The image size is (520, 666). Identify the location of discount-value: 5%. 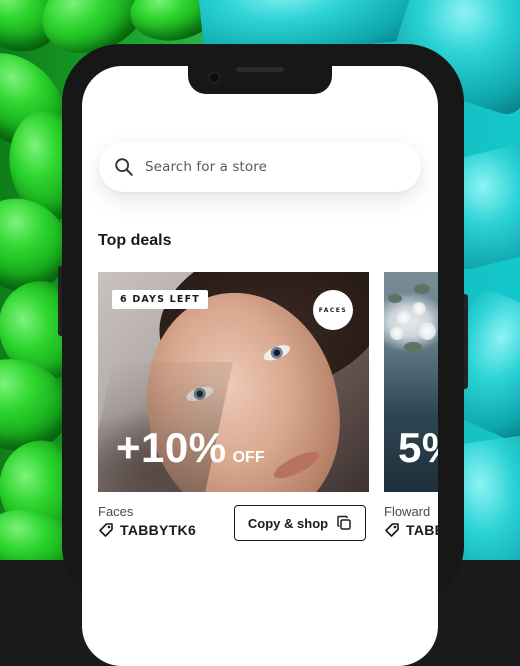
(418, 447).